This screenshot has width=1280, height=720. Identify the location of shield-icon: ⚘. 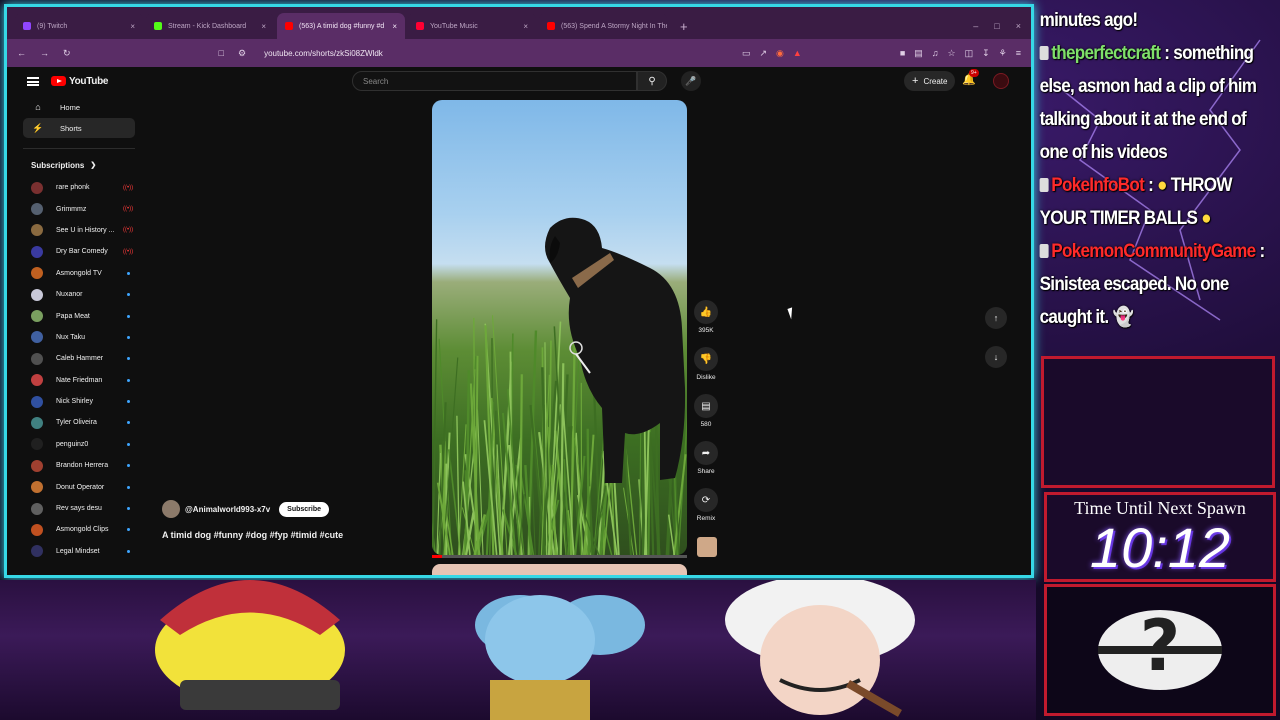
(1003, 53).